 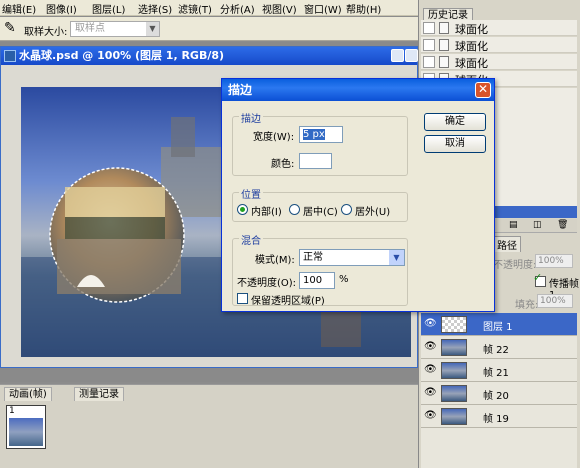 I want to click on mode-label: 模式(M):, so click(x=275, y=260).